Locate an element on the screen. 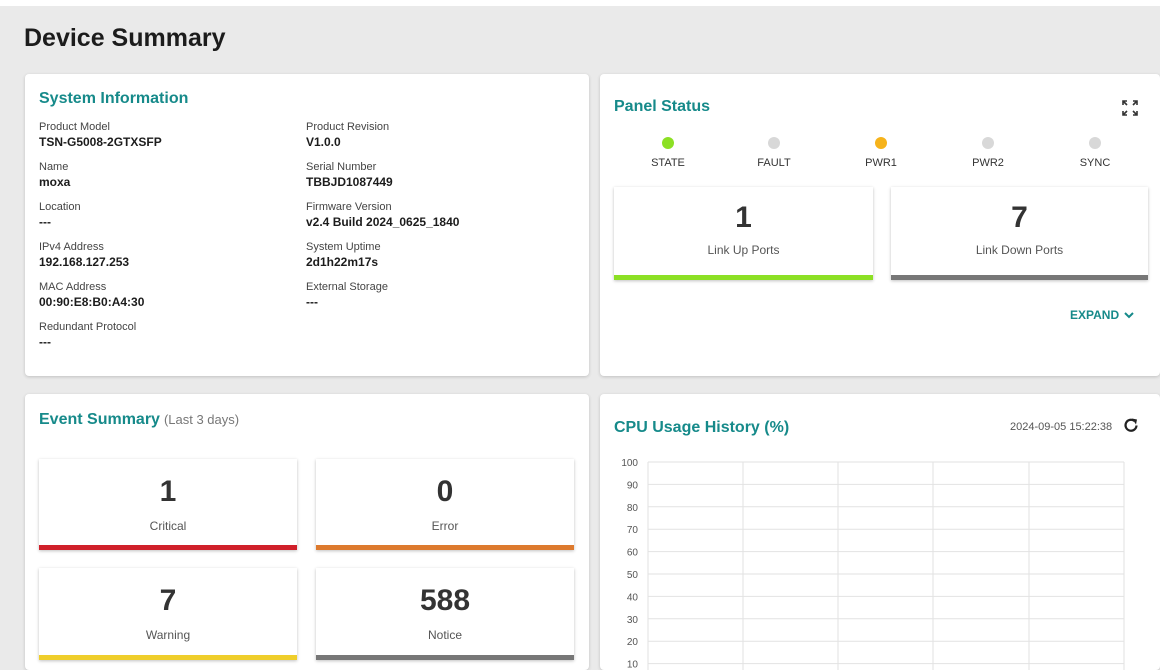  cpu-usage-title: CPU Usage History (%) is located at coordinates (702, 427).